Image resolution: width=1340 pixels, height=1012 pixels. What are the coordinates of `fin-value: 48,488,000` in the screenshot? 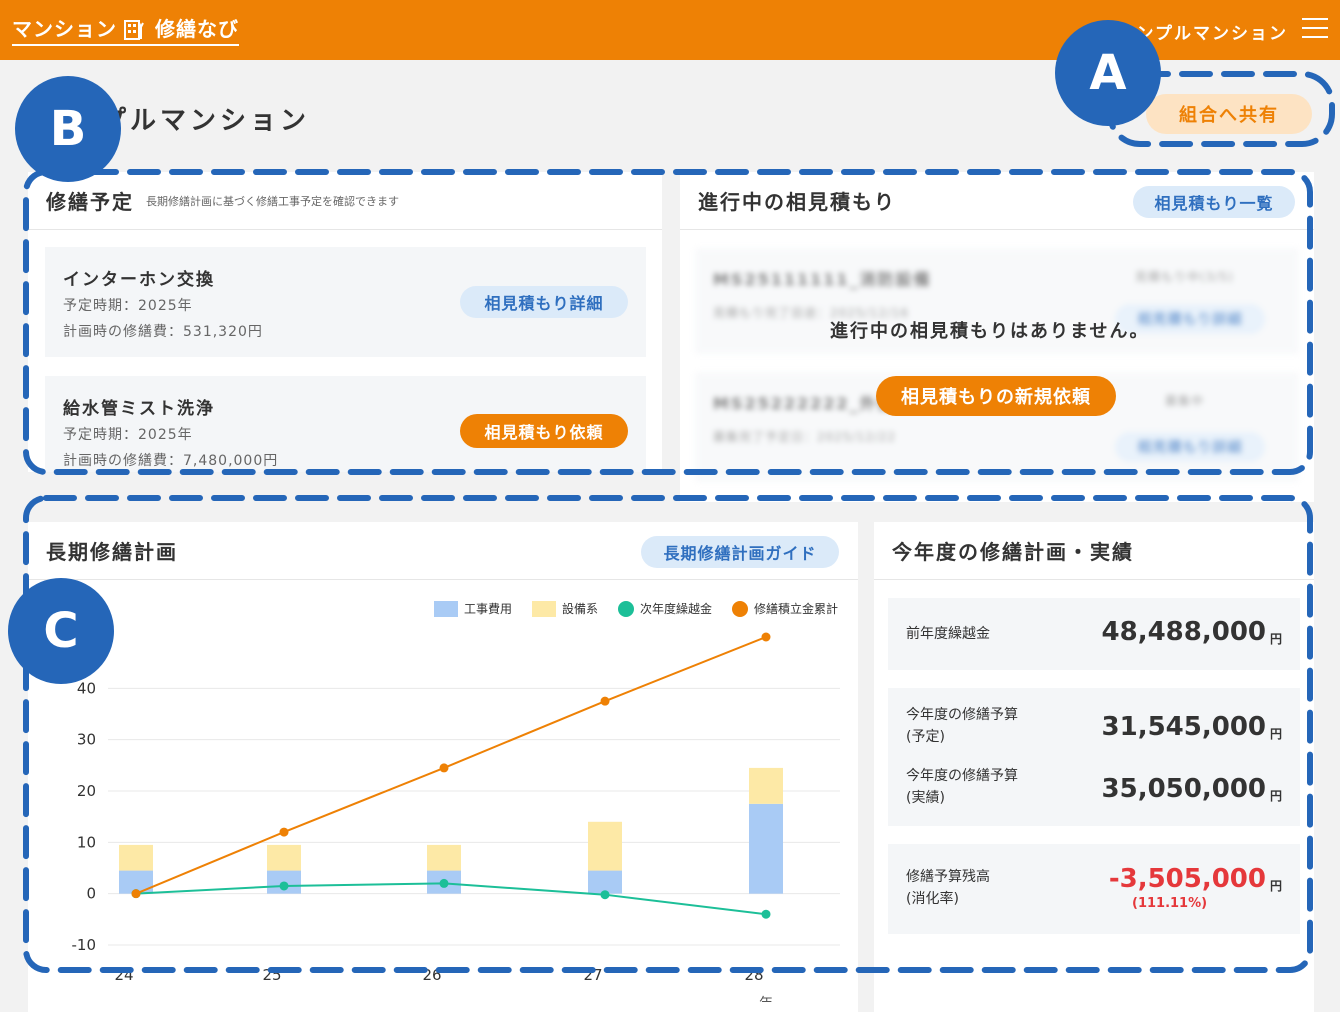 It's located at (1183, 632).